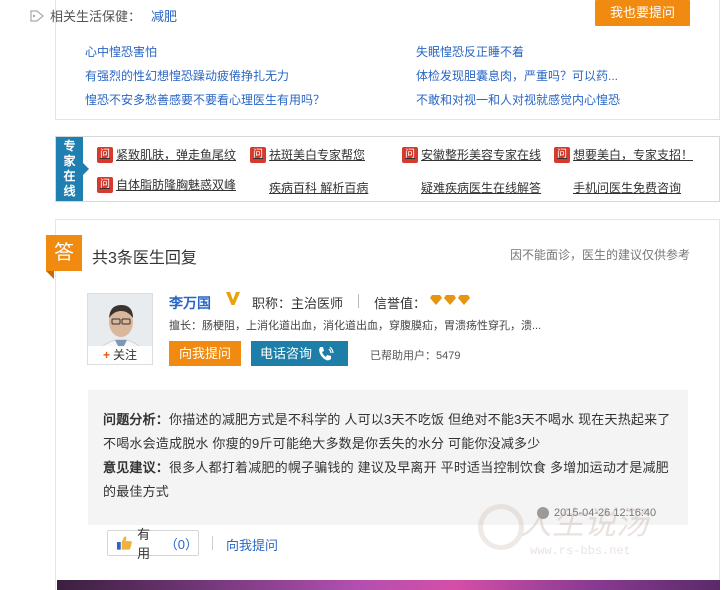  I want to click on expert-item-1: 问 紧致肌肤，弹走鱼尾纹, so click(166, 154).